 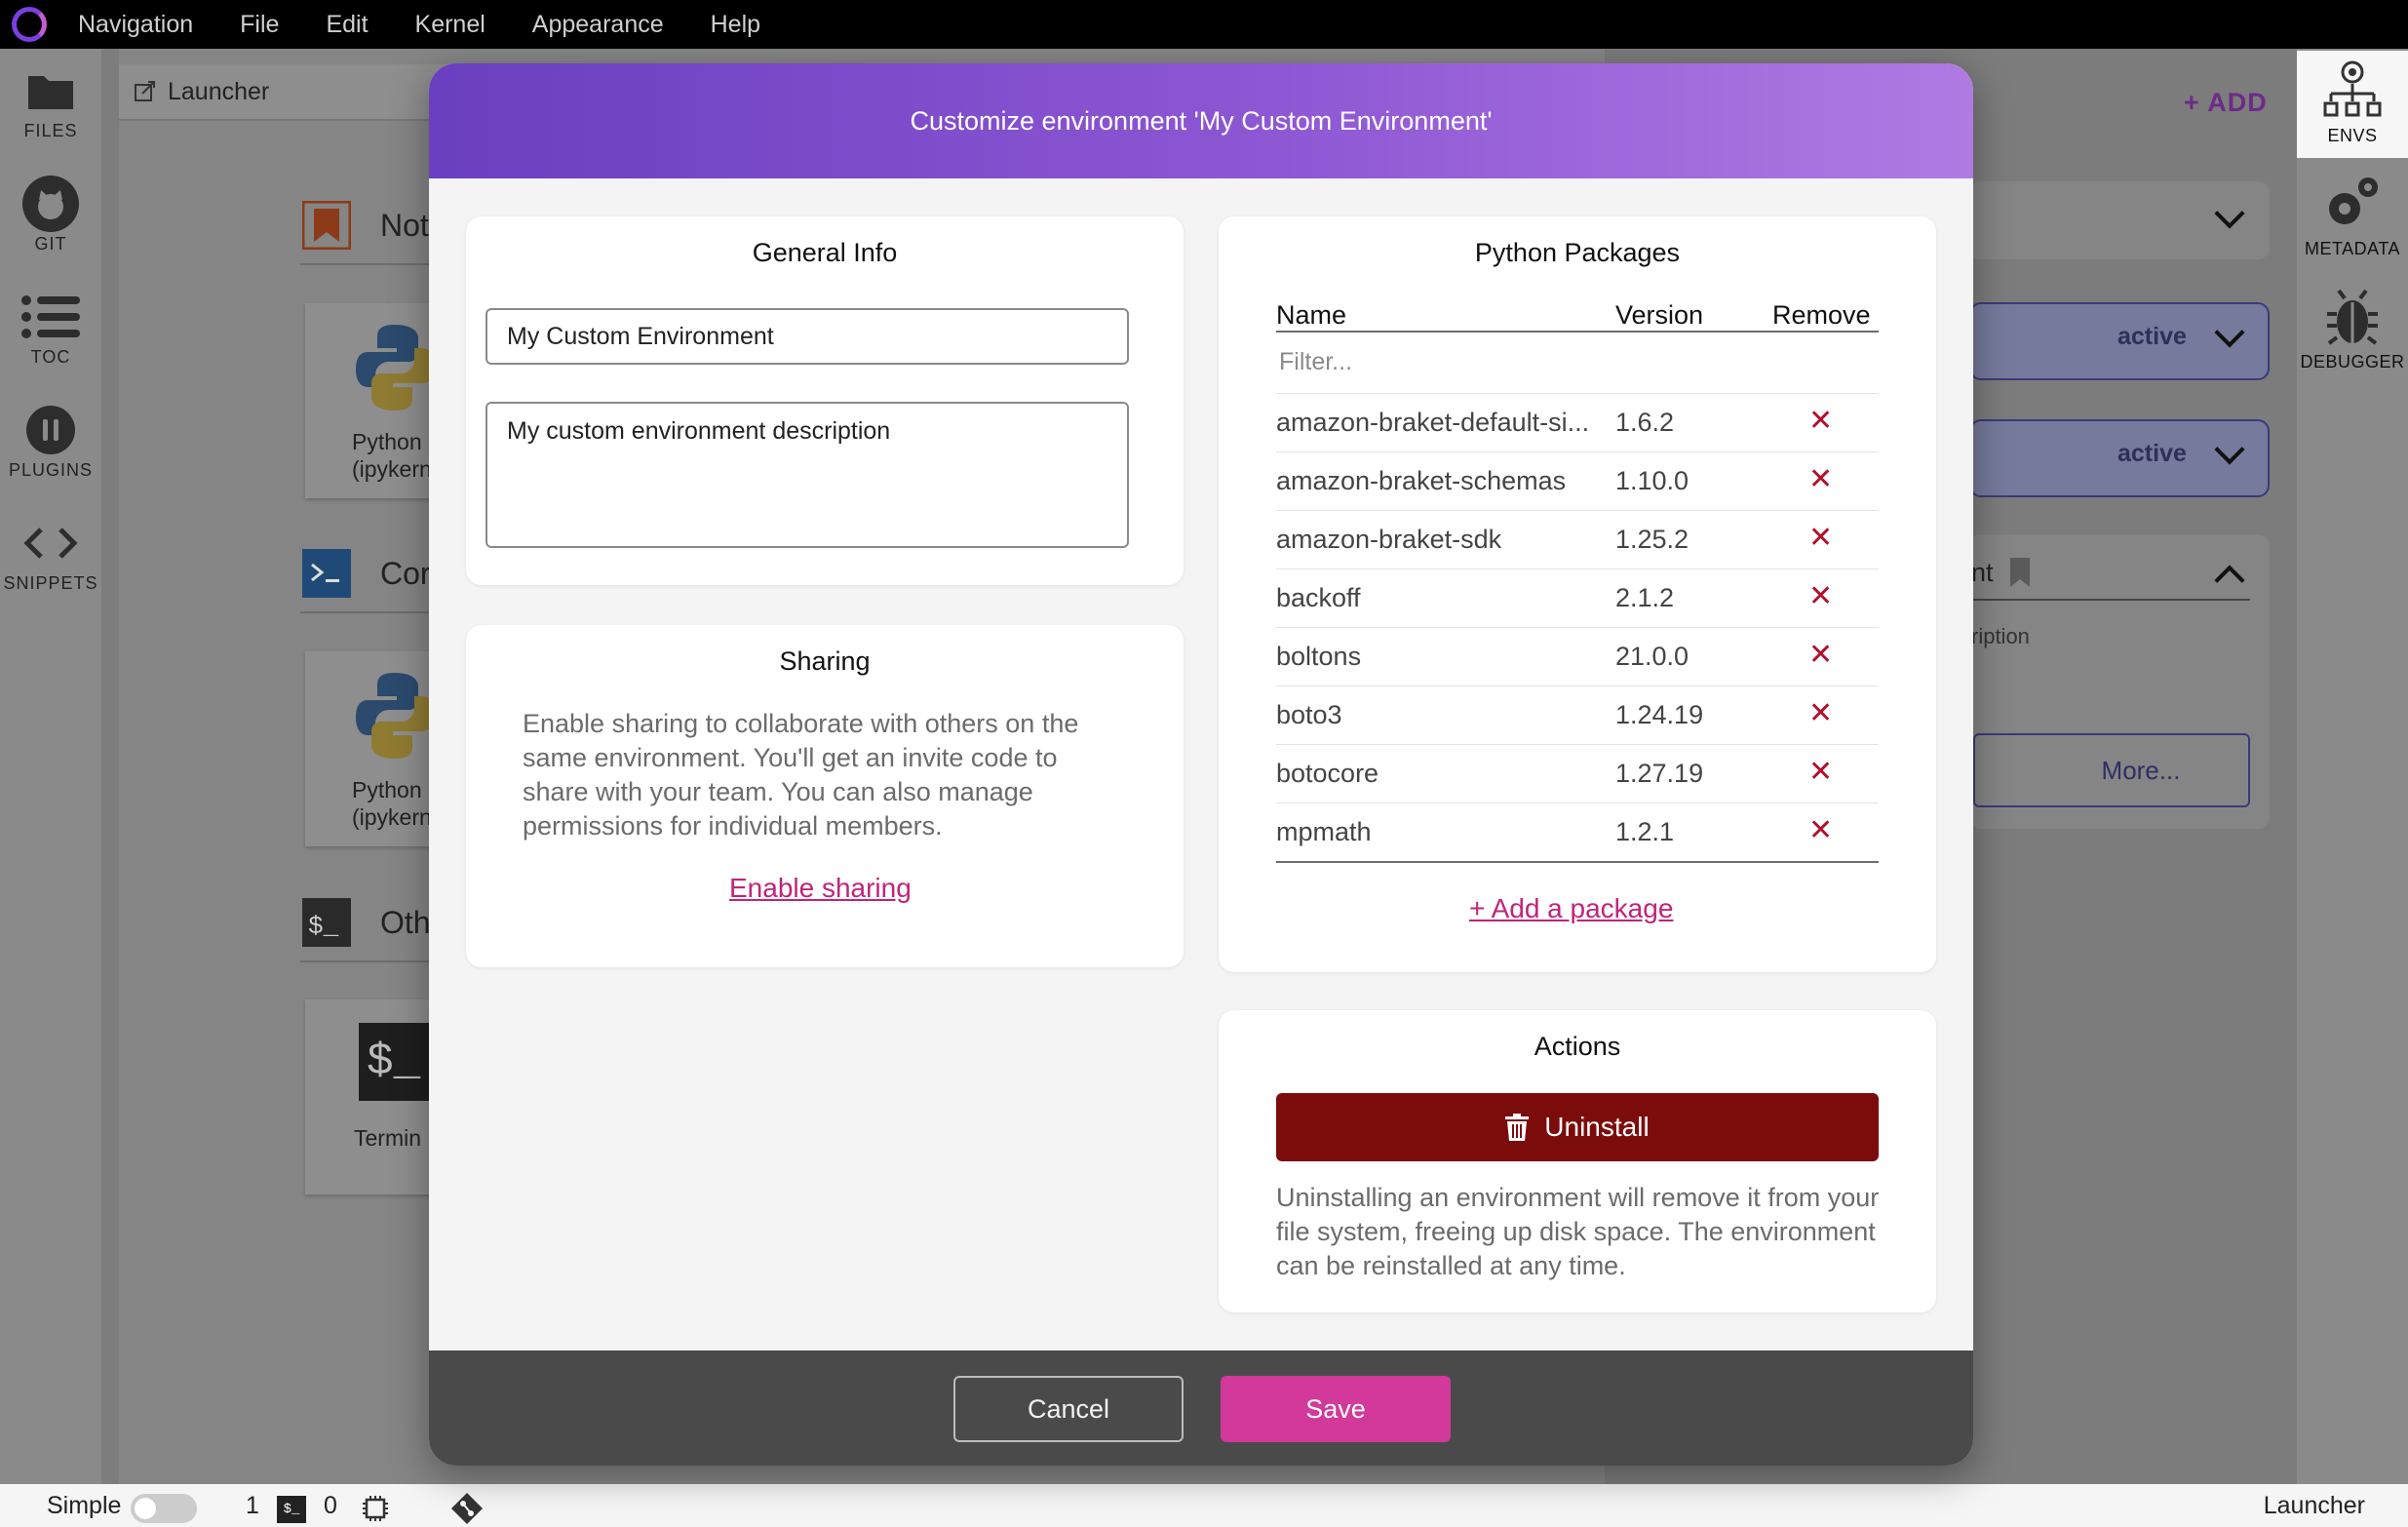 What do you see at coordinates (373, 1096) in the screenshot?
I see `launcher-card-terminal: $_ Termin` at bounding box center [373, 1096].